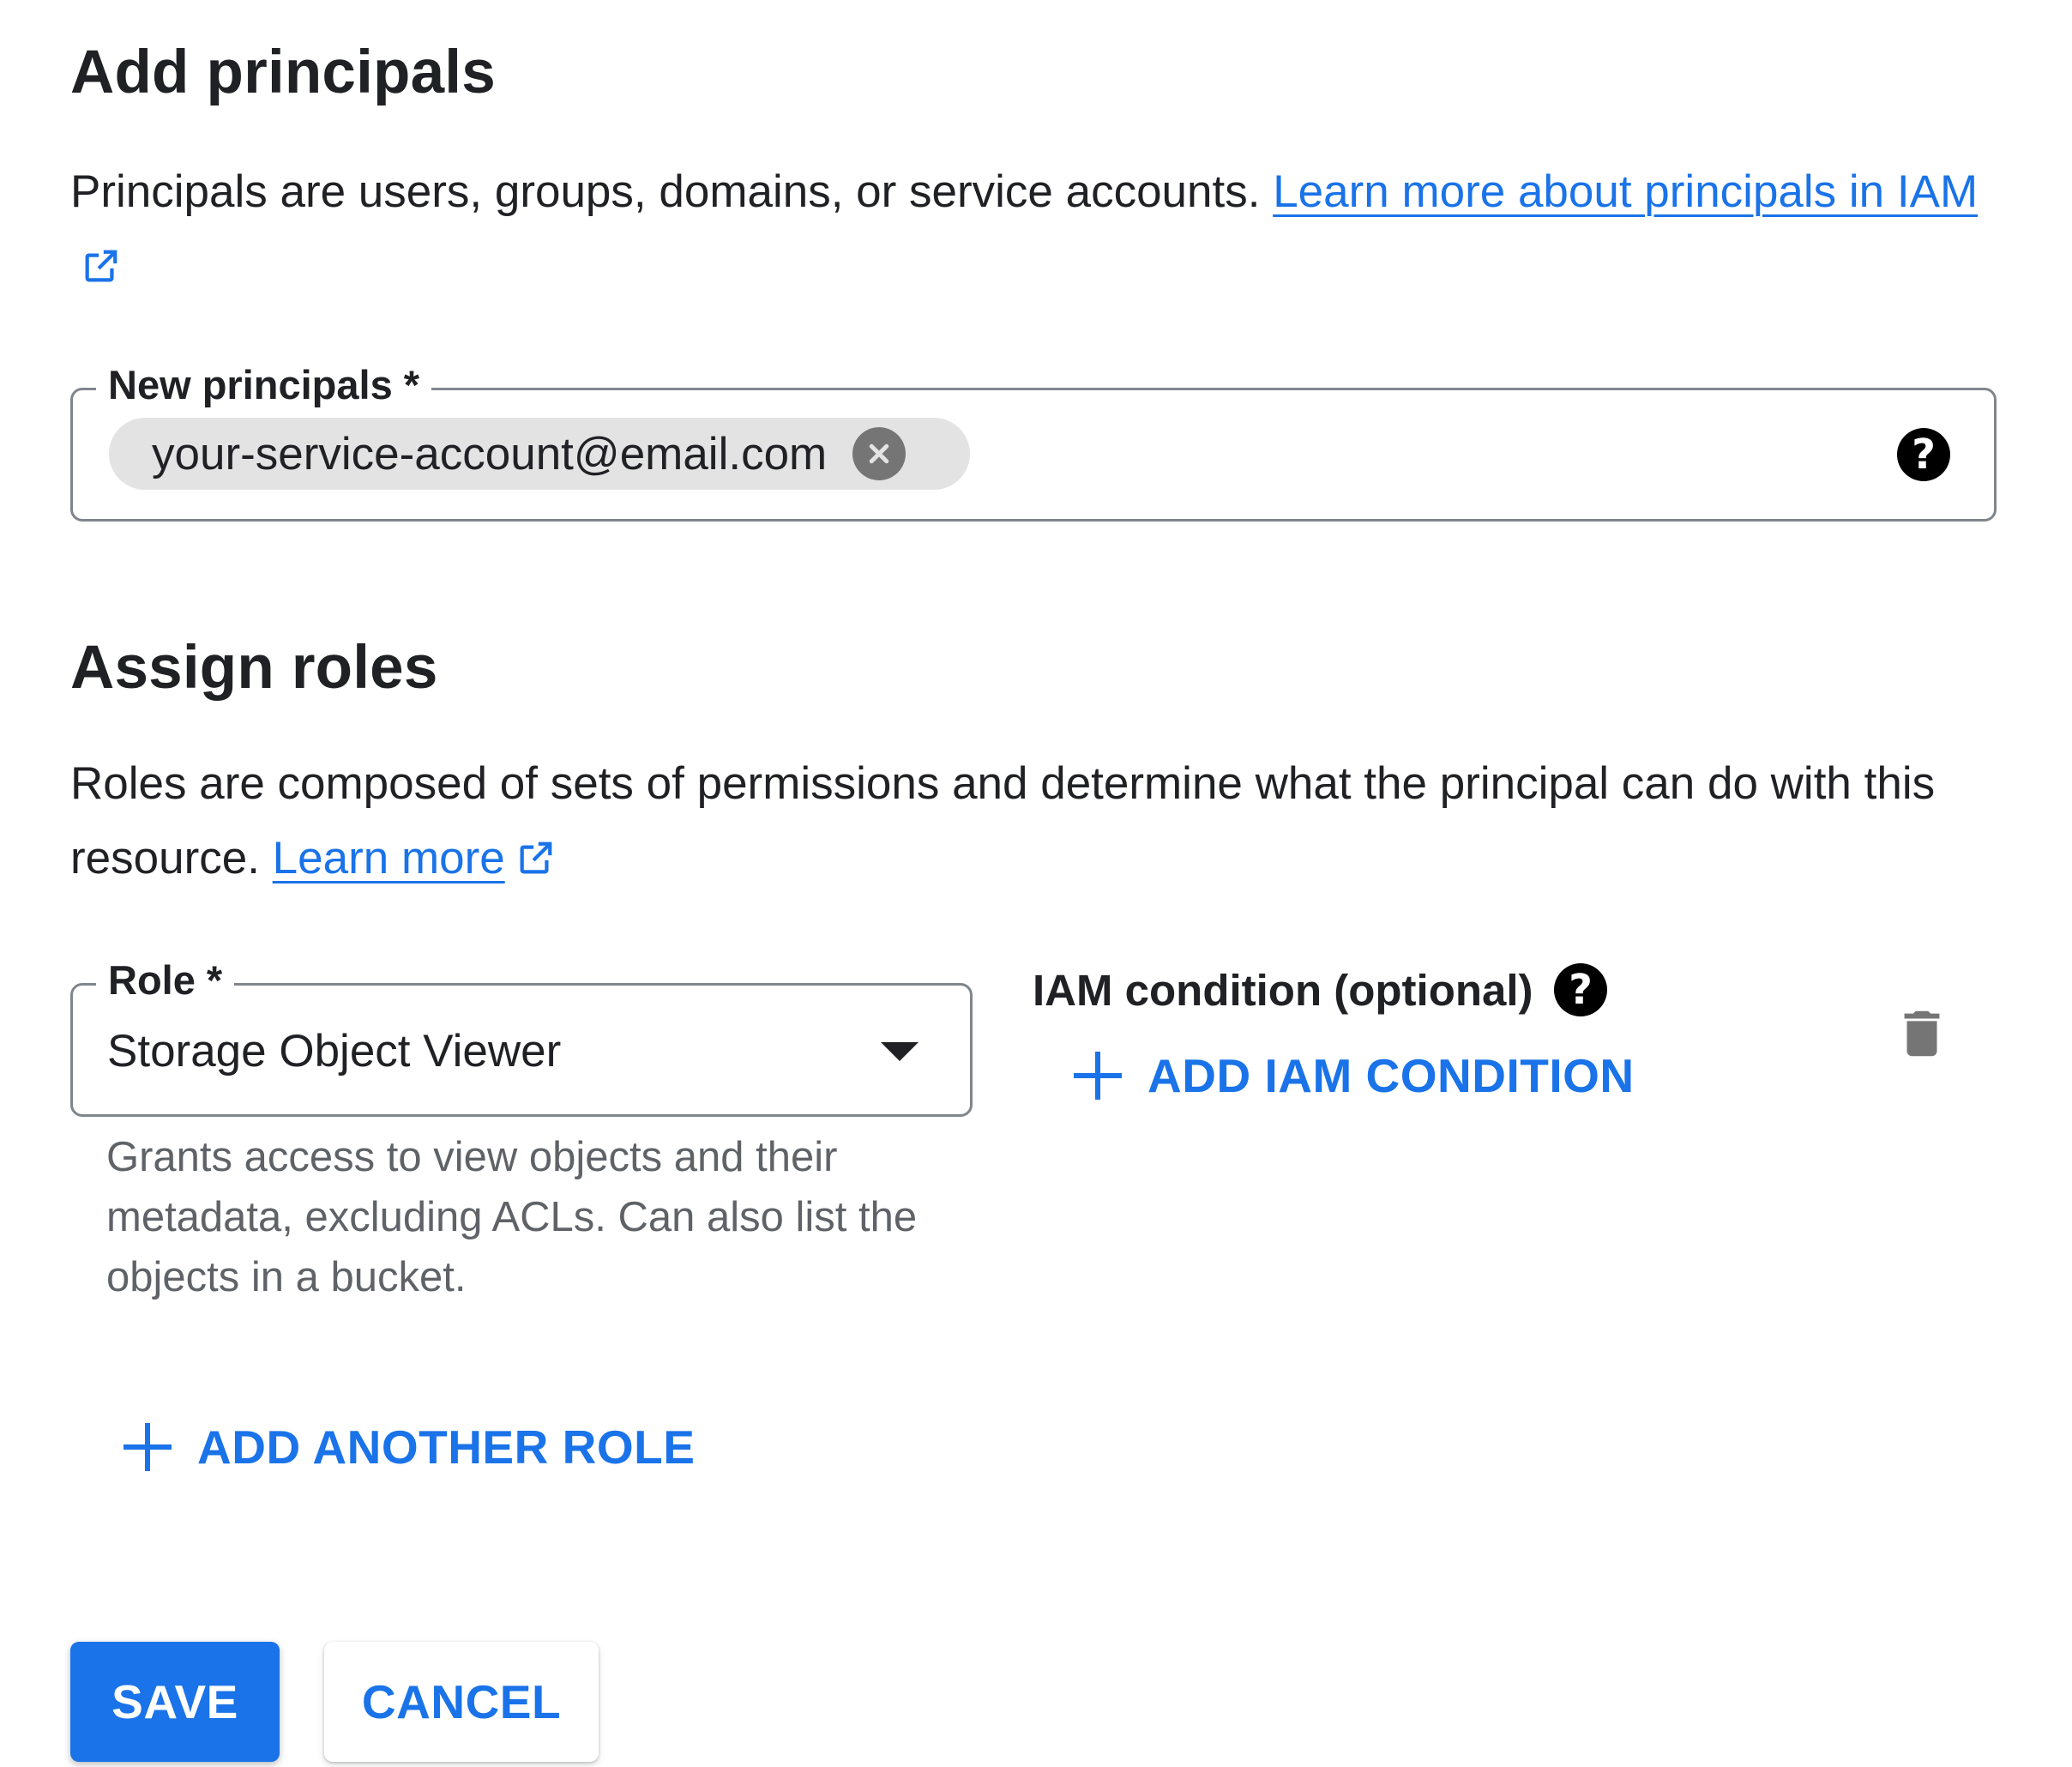 This screenshot has width=2072, height=1767. Describe the element at coordinates (490, 453) in the screenshot. I see `principal-chip-label: your-service-account@email.com` at that location.